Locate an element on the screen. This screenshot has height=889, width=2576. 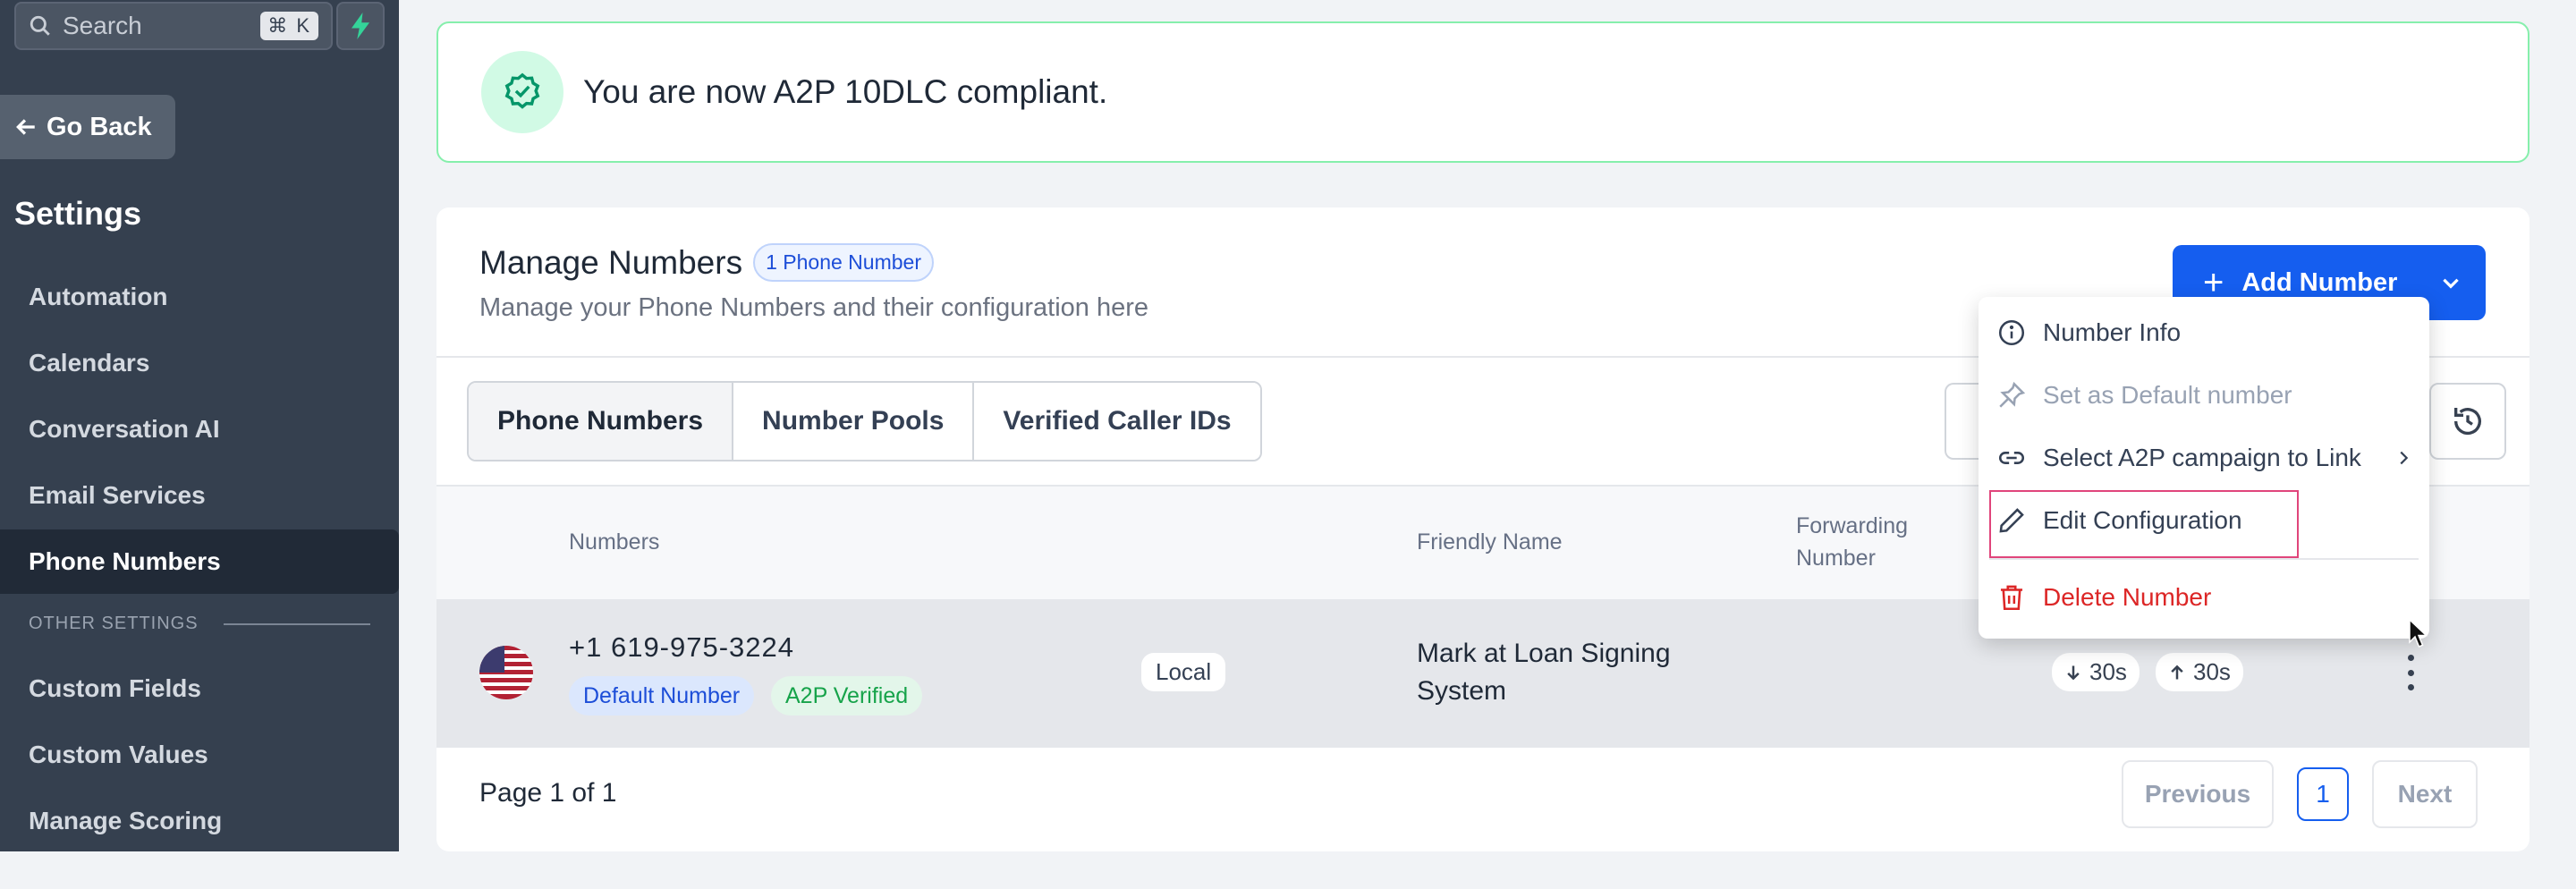
mouse-cursor-icon is located at coordinates (2418, 634).